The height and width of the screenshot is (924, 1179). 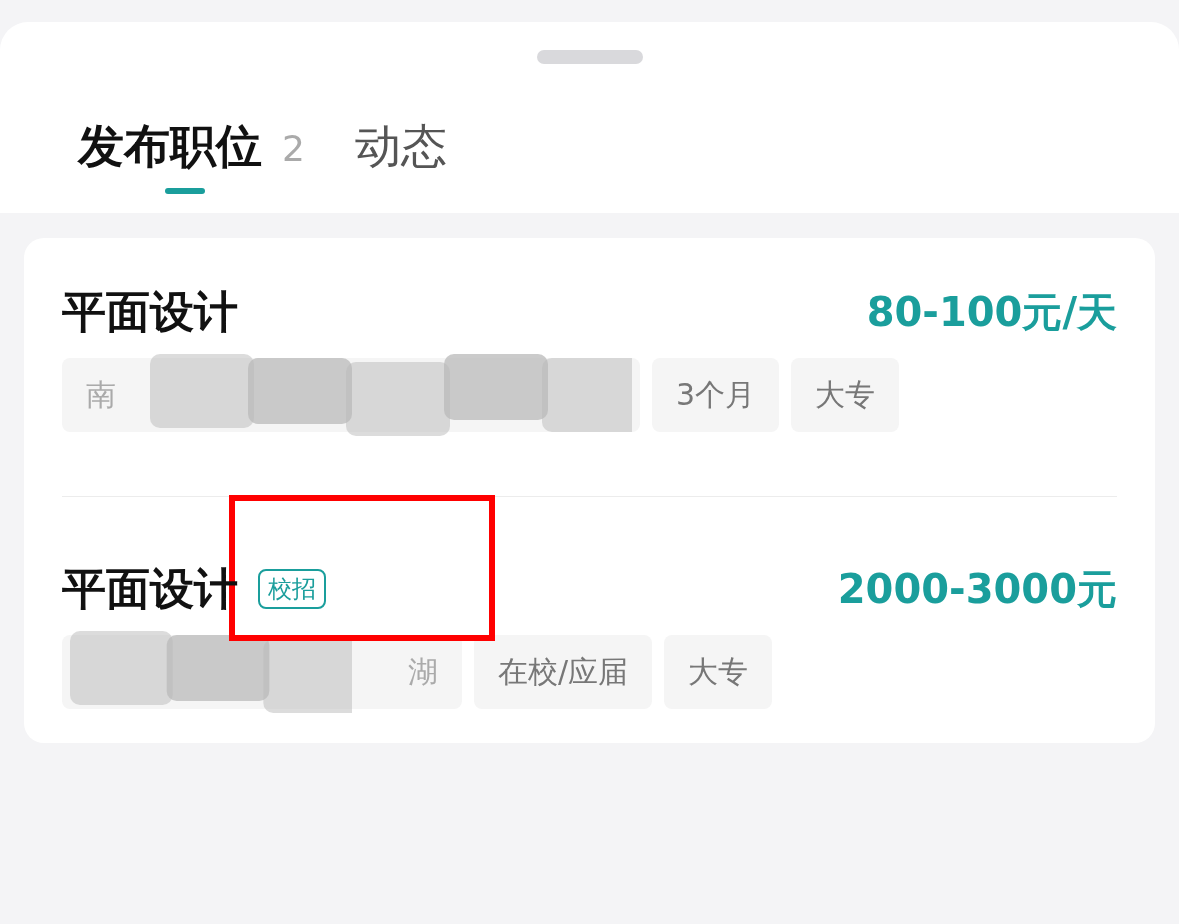 I want to click on job-badge: 校招, so click(x=292, y=589).